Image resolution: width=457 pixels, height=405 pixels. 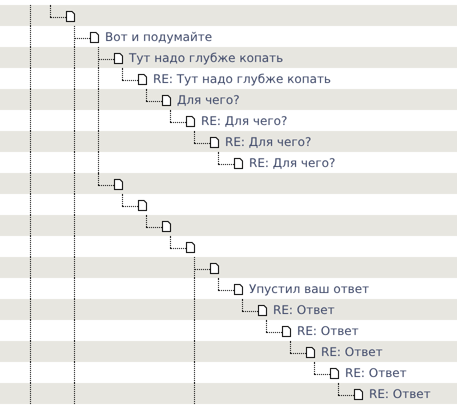 I want to click on thread-title-link: Упустил ваш ответ, so click(x=309, y=289).